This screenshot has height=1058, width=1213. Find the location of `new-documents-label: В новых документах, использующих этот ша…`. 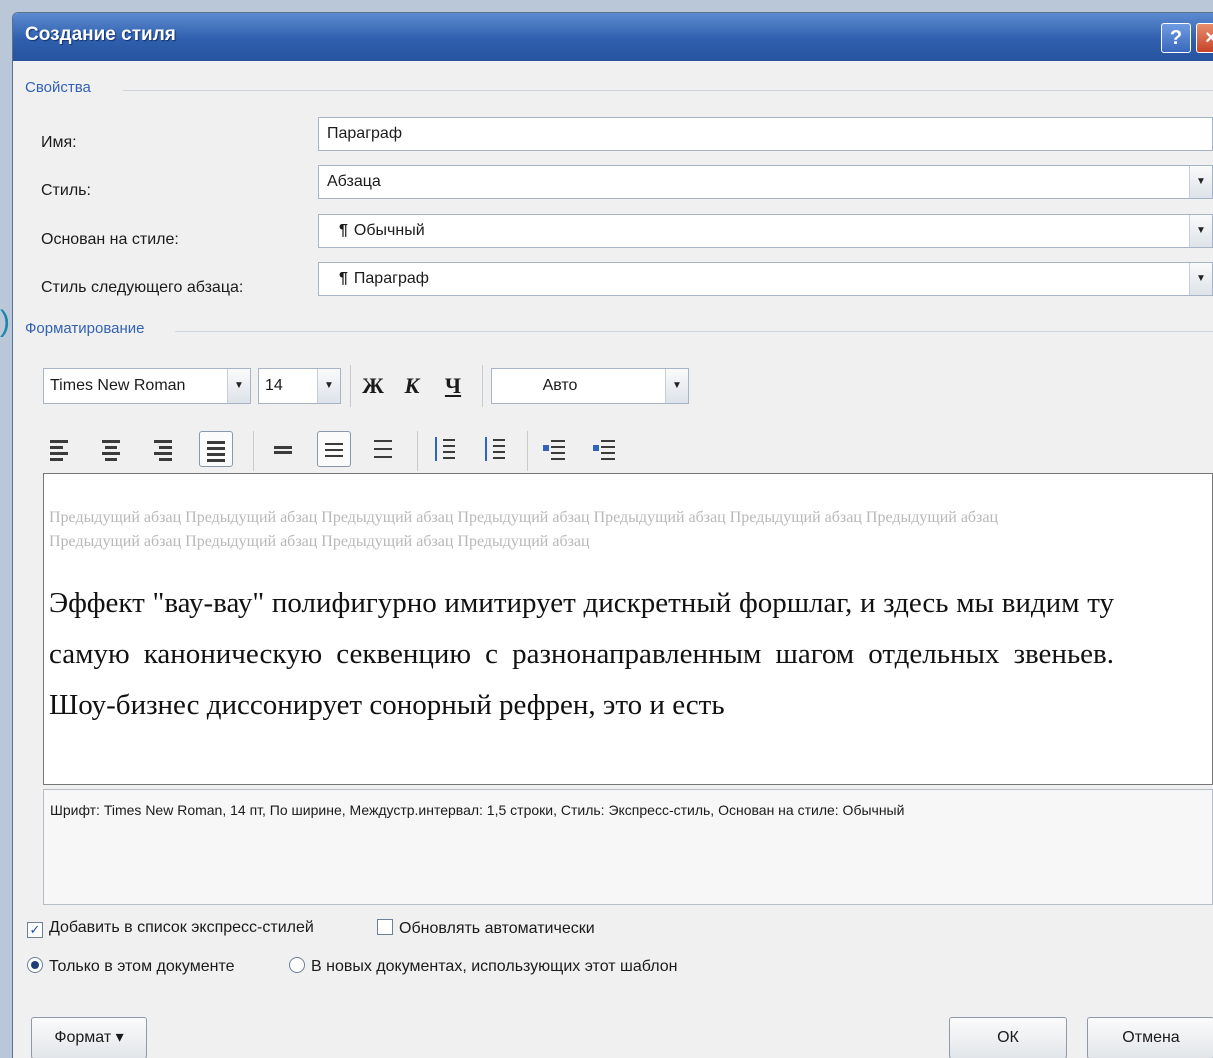

new-documents-label: В новых документах, использующих этот ша… is located at coordinates (494, 966).